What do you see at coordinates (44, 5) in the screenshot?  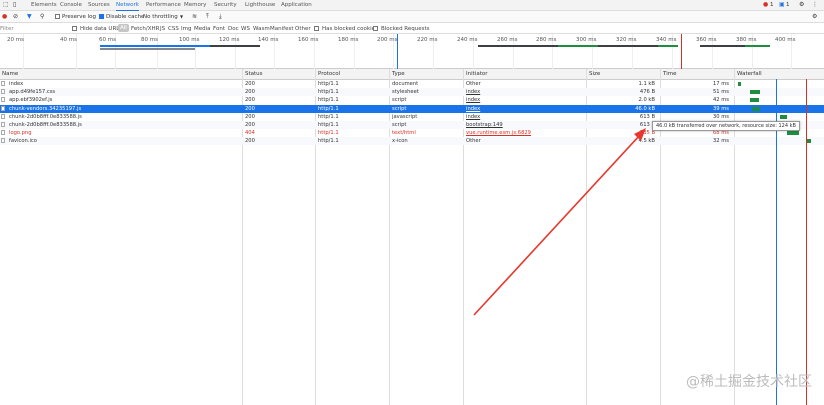 I see `tab-elements: Elements` at bounding box center [44, 5].